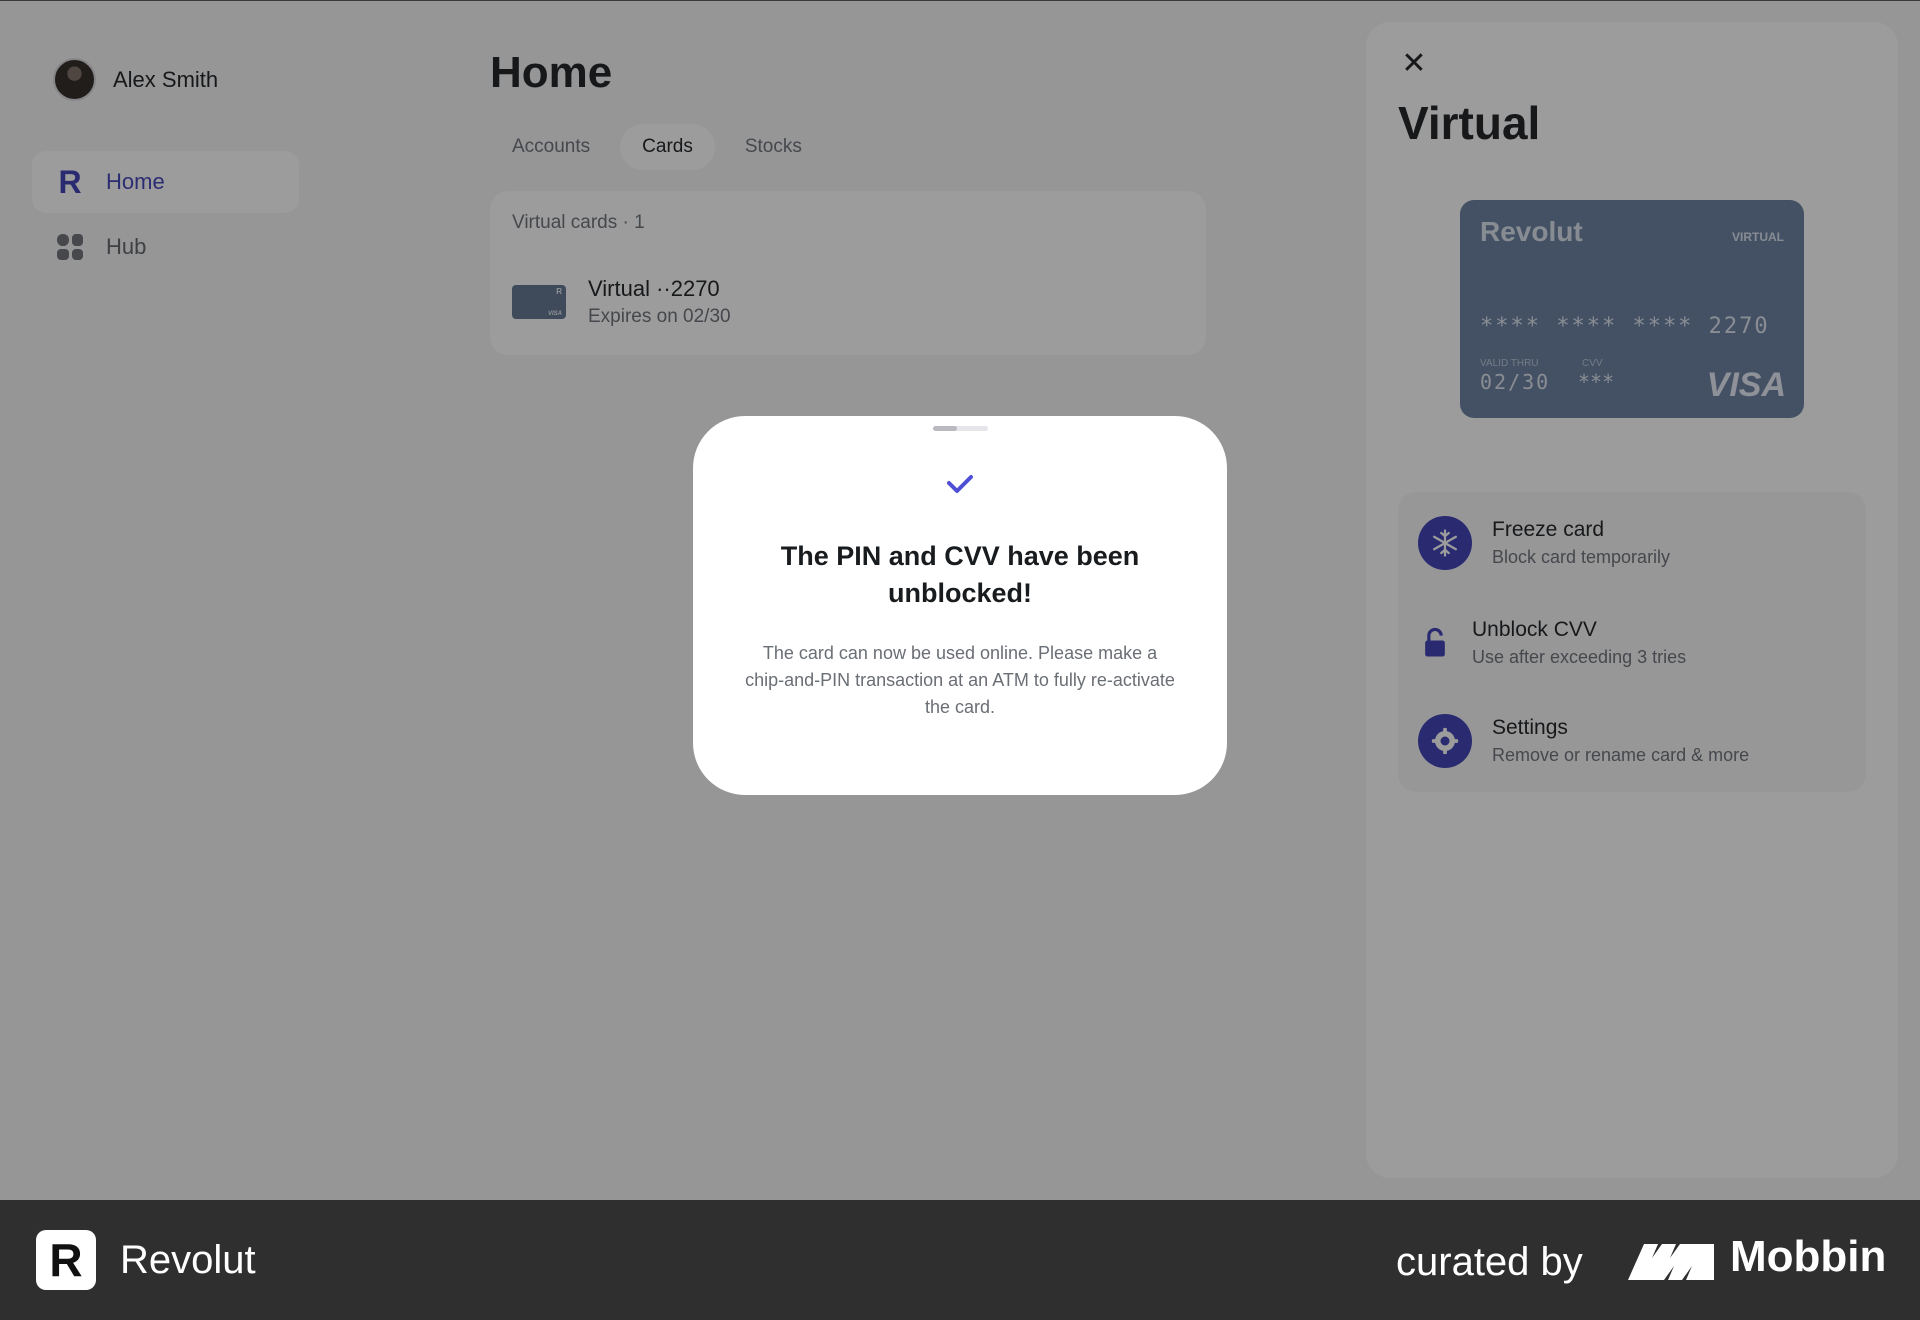 This screenshot has width=1920, height=1320. I want to click on revolut-app-logo: R, so click(66, 1260).